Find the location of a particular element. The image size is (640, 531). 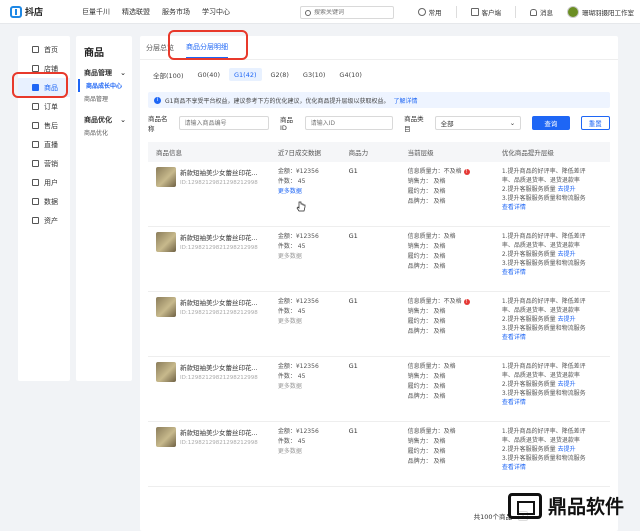

sidebar-item-store: 店铺 is located at coordinates (44, 68).